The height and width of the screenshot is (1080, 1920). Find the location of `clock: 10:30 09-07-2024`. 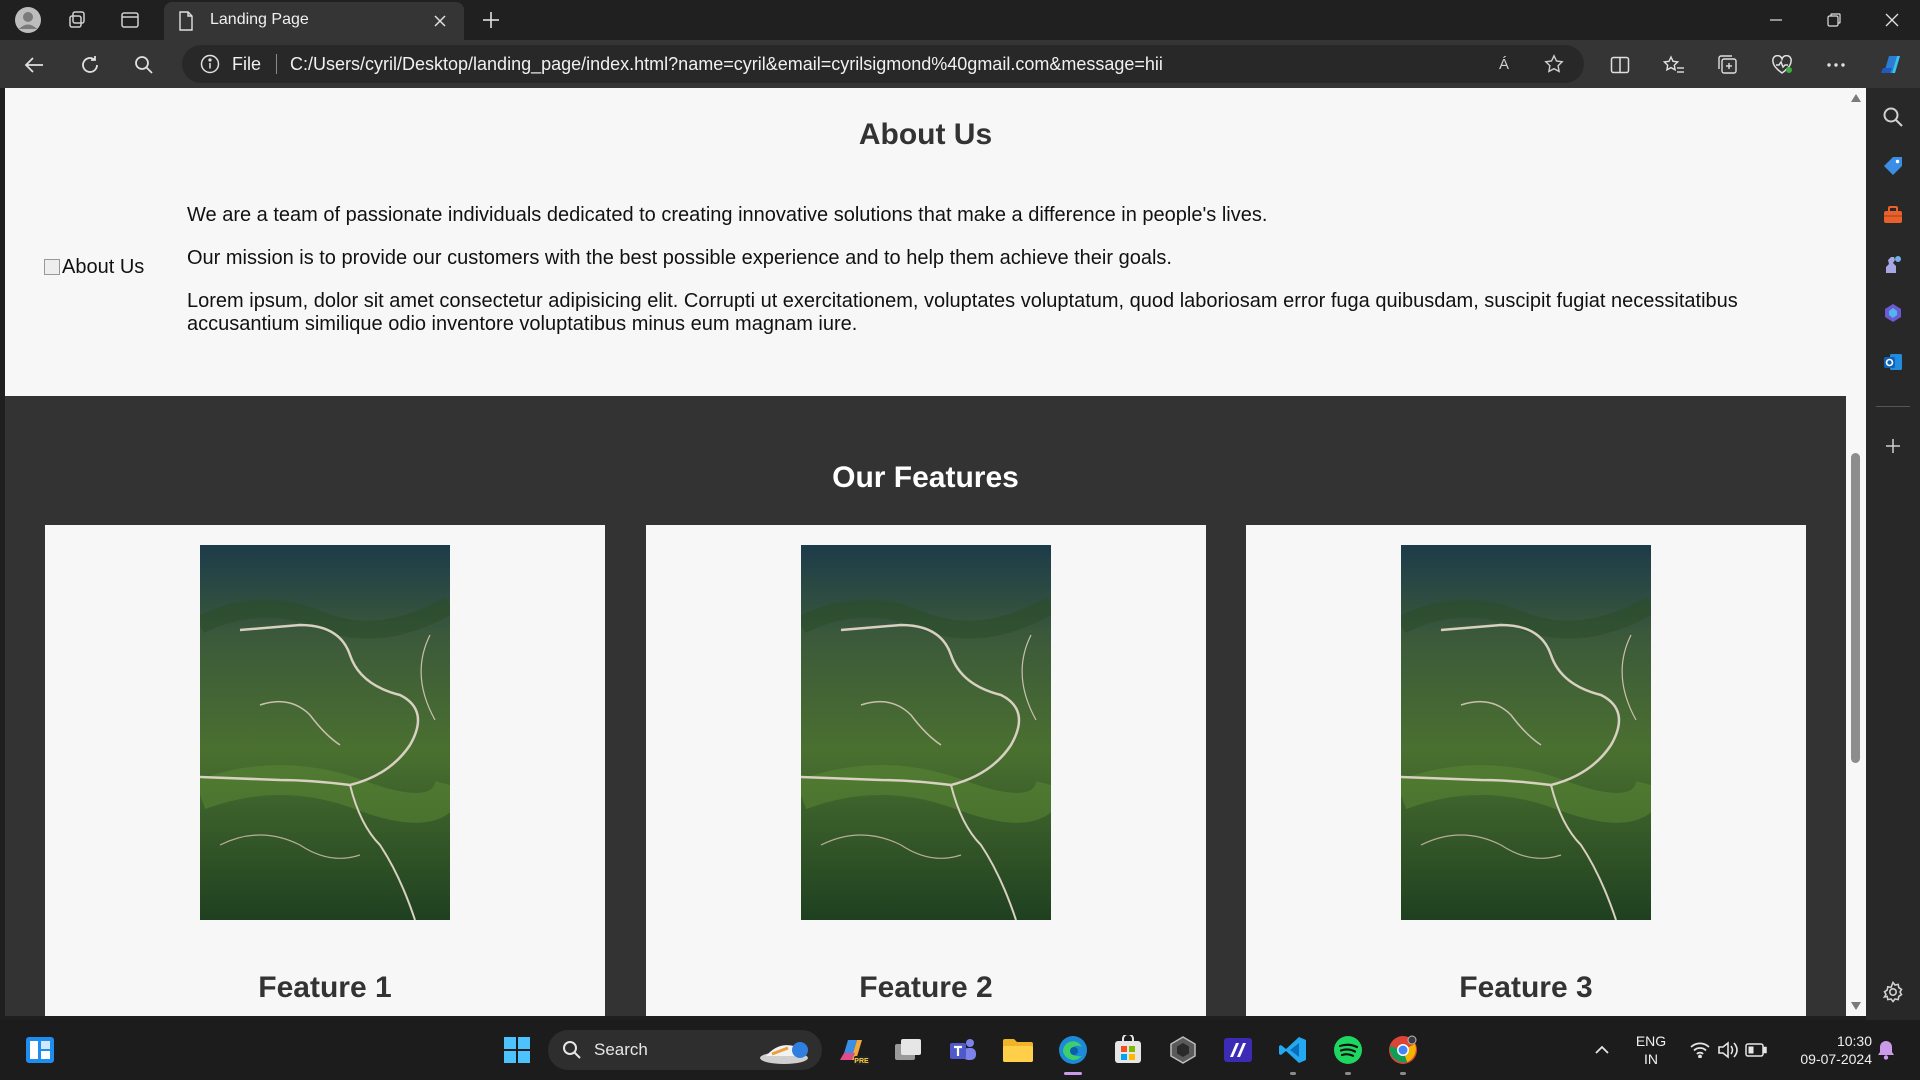

clock: 10:30 09-07-2024 is located at coordinates (1827, 1050).